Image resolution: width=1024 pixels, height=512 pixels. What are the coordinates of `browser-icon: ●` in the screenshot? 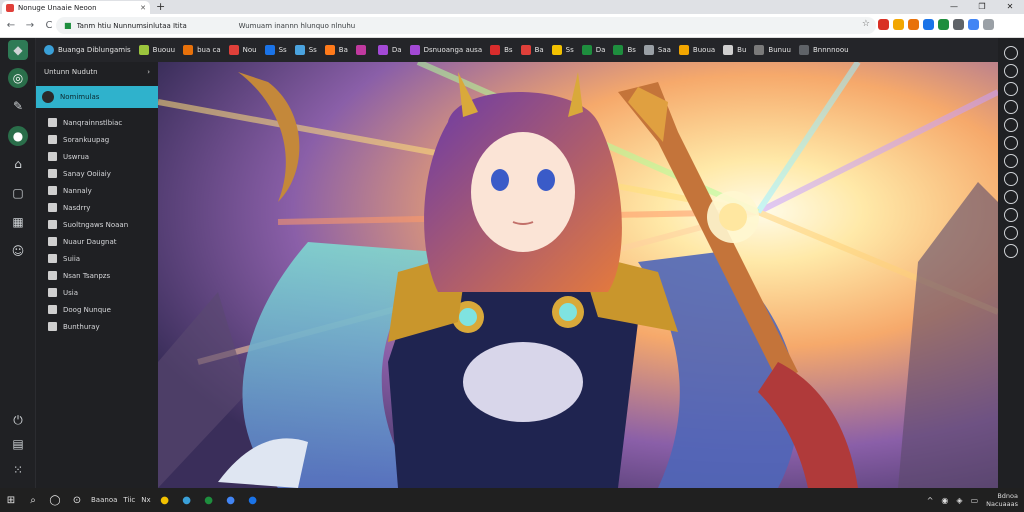 It's located at (187, 500).